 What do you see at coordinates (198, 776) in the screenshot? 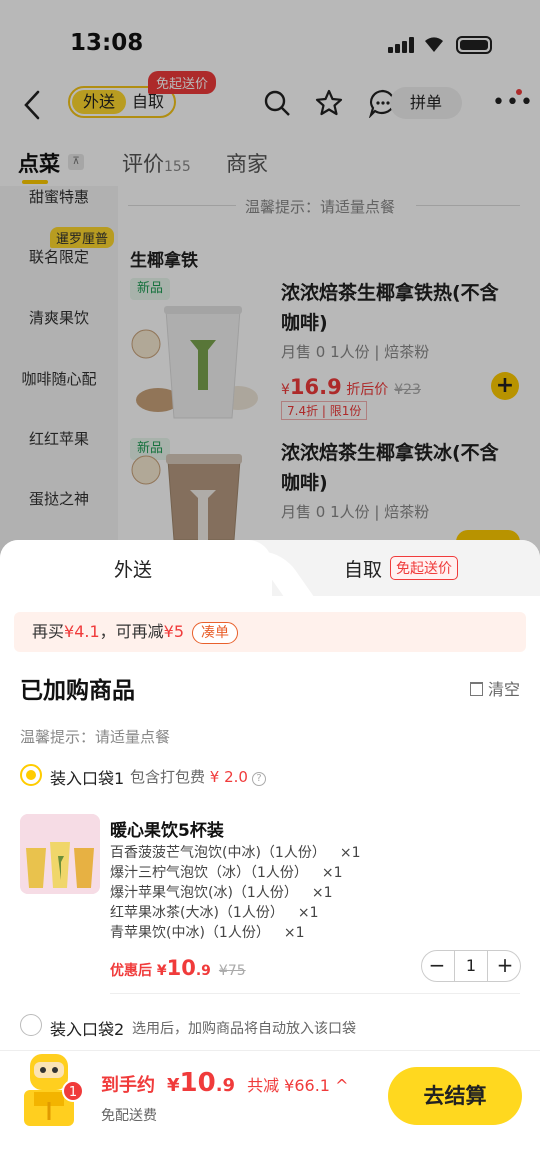
I see `bag1-fee: 包含打包费 ¥ 2.0?` at bounding box center [198, 776].